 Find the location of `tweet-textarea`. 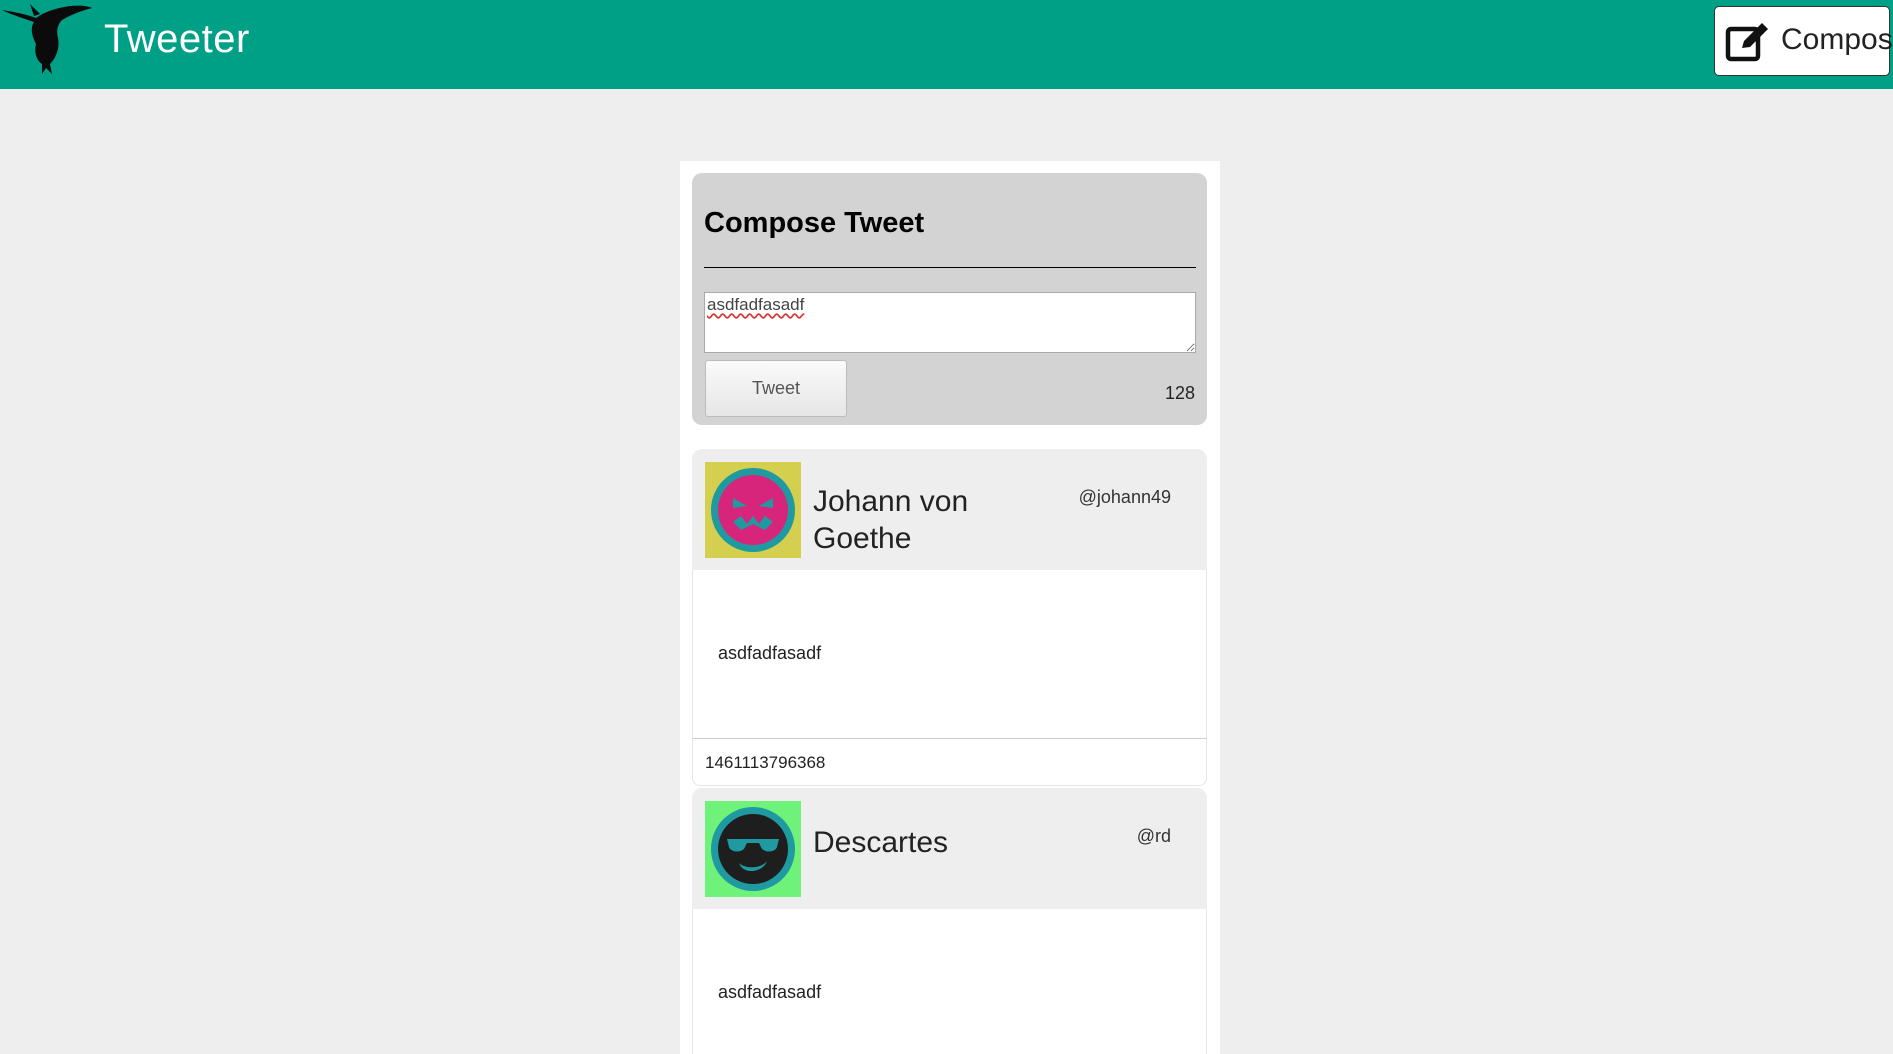

tweet-textarea is located at coordinates (950, 322).